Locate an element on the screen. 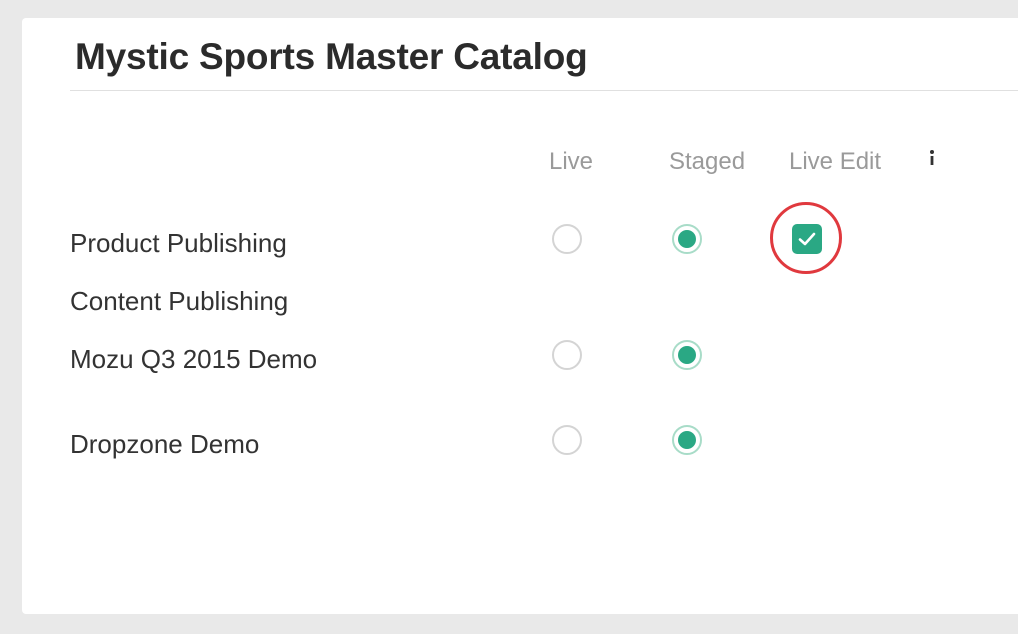 The image size is (1018, 634). checkmark-icon is located at coordinates (807, 239).